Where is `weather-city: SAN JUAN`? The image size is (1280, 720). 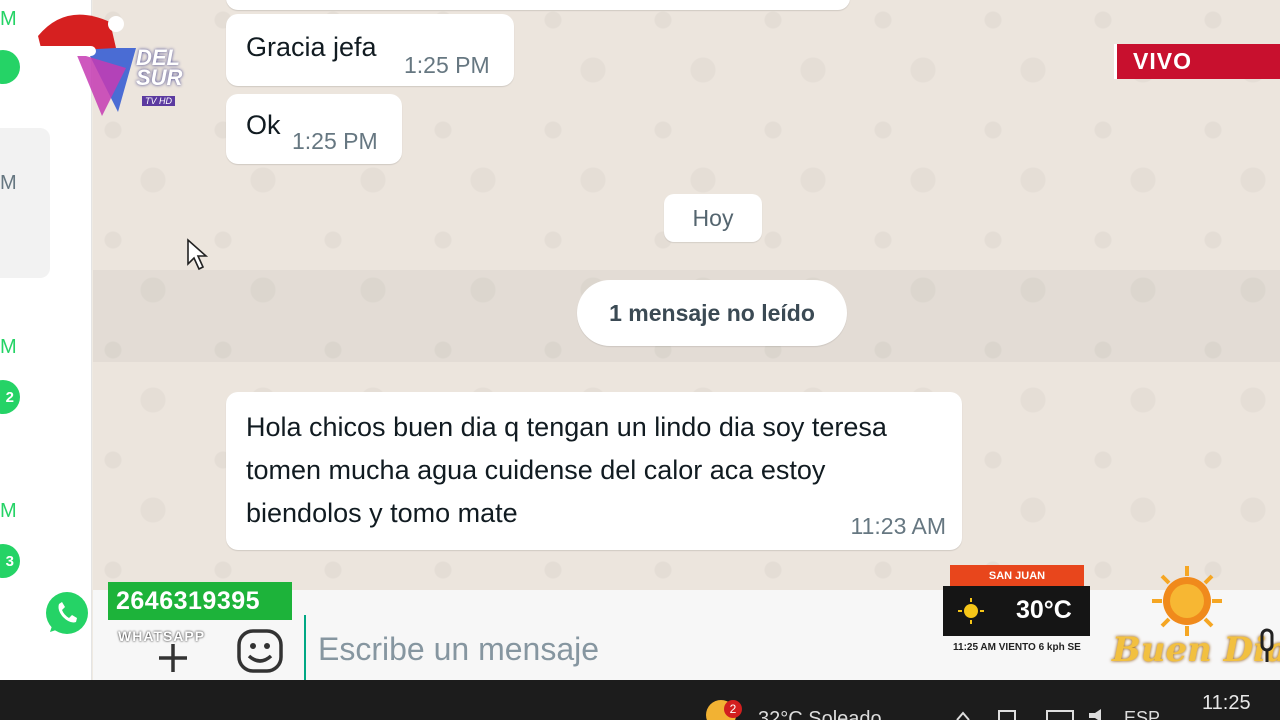
weather-city: SAN JUAN is located at coordinates (1017, 576).